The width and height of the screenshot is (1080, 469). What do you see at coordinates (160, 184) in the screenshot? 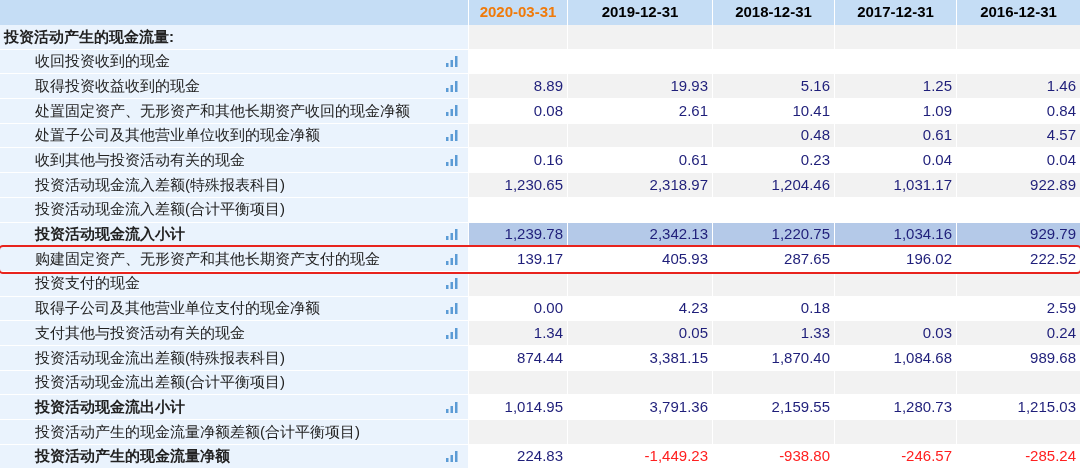
I see `row-label: 投资活动现金流入差额(特殊报表科目)` at bounding box center [160, 184].